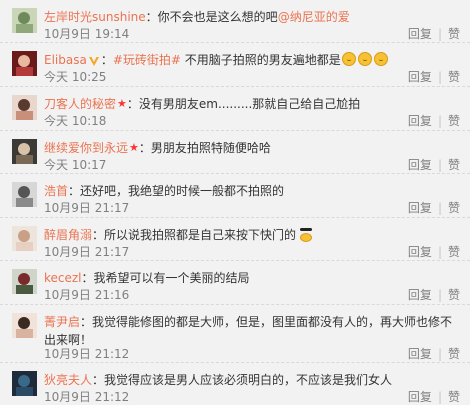  What do you see at coordinates (63, 278) in the screenshot?
I see `commenter-name: kecezl` at bounding box center [63, 278].